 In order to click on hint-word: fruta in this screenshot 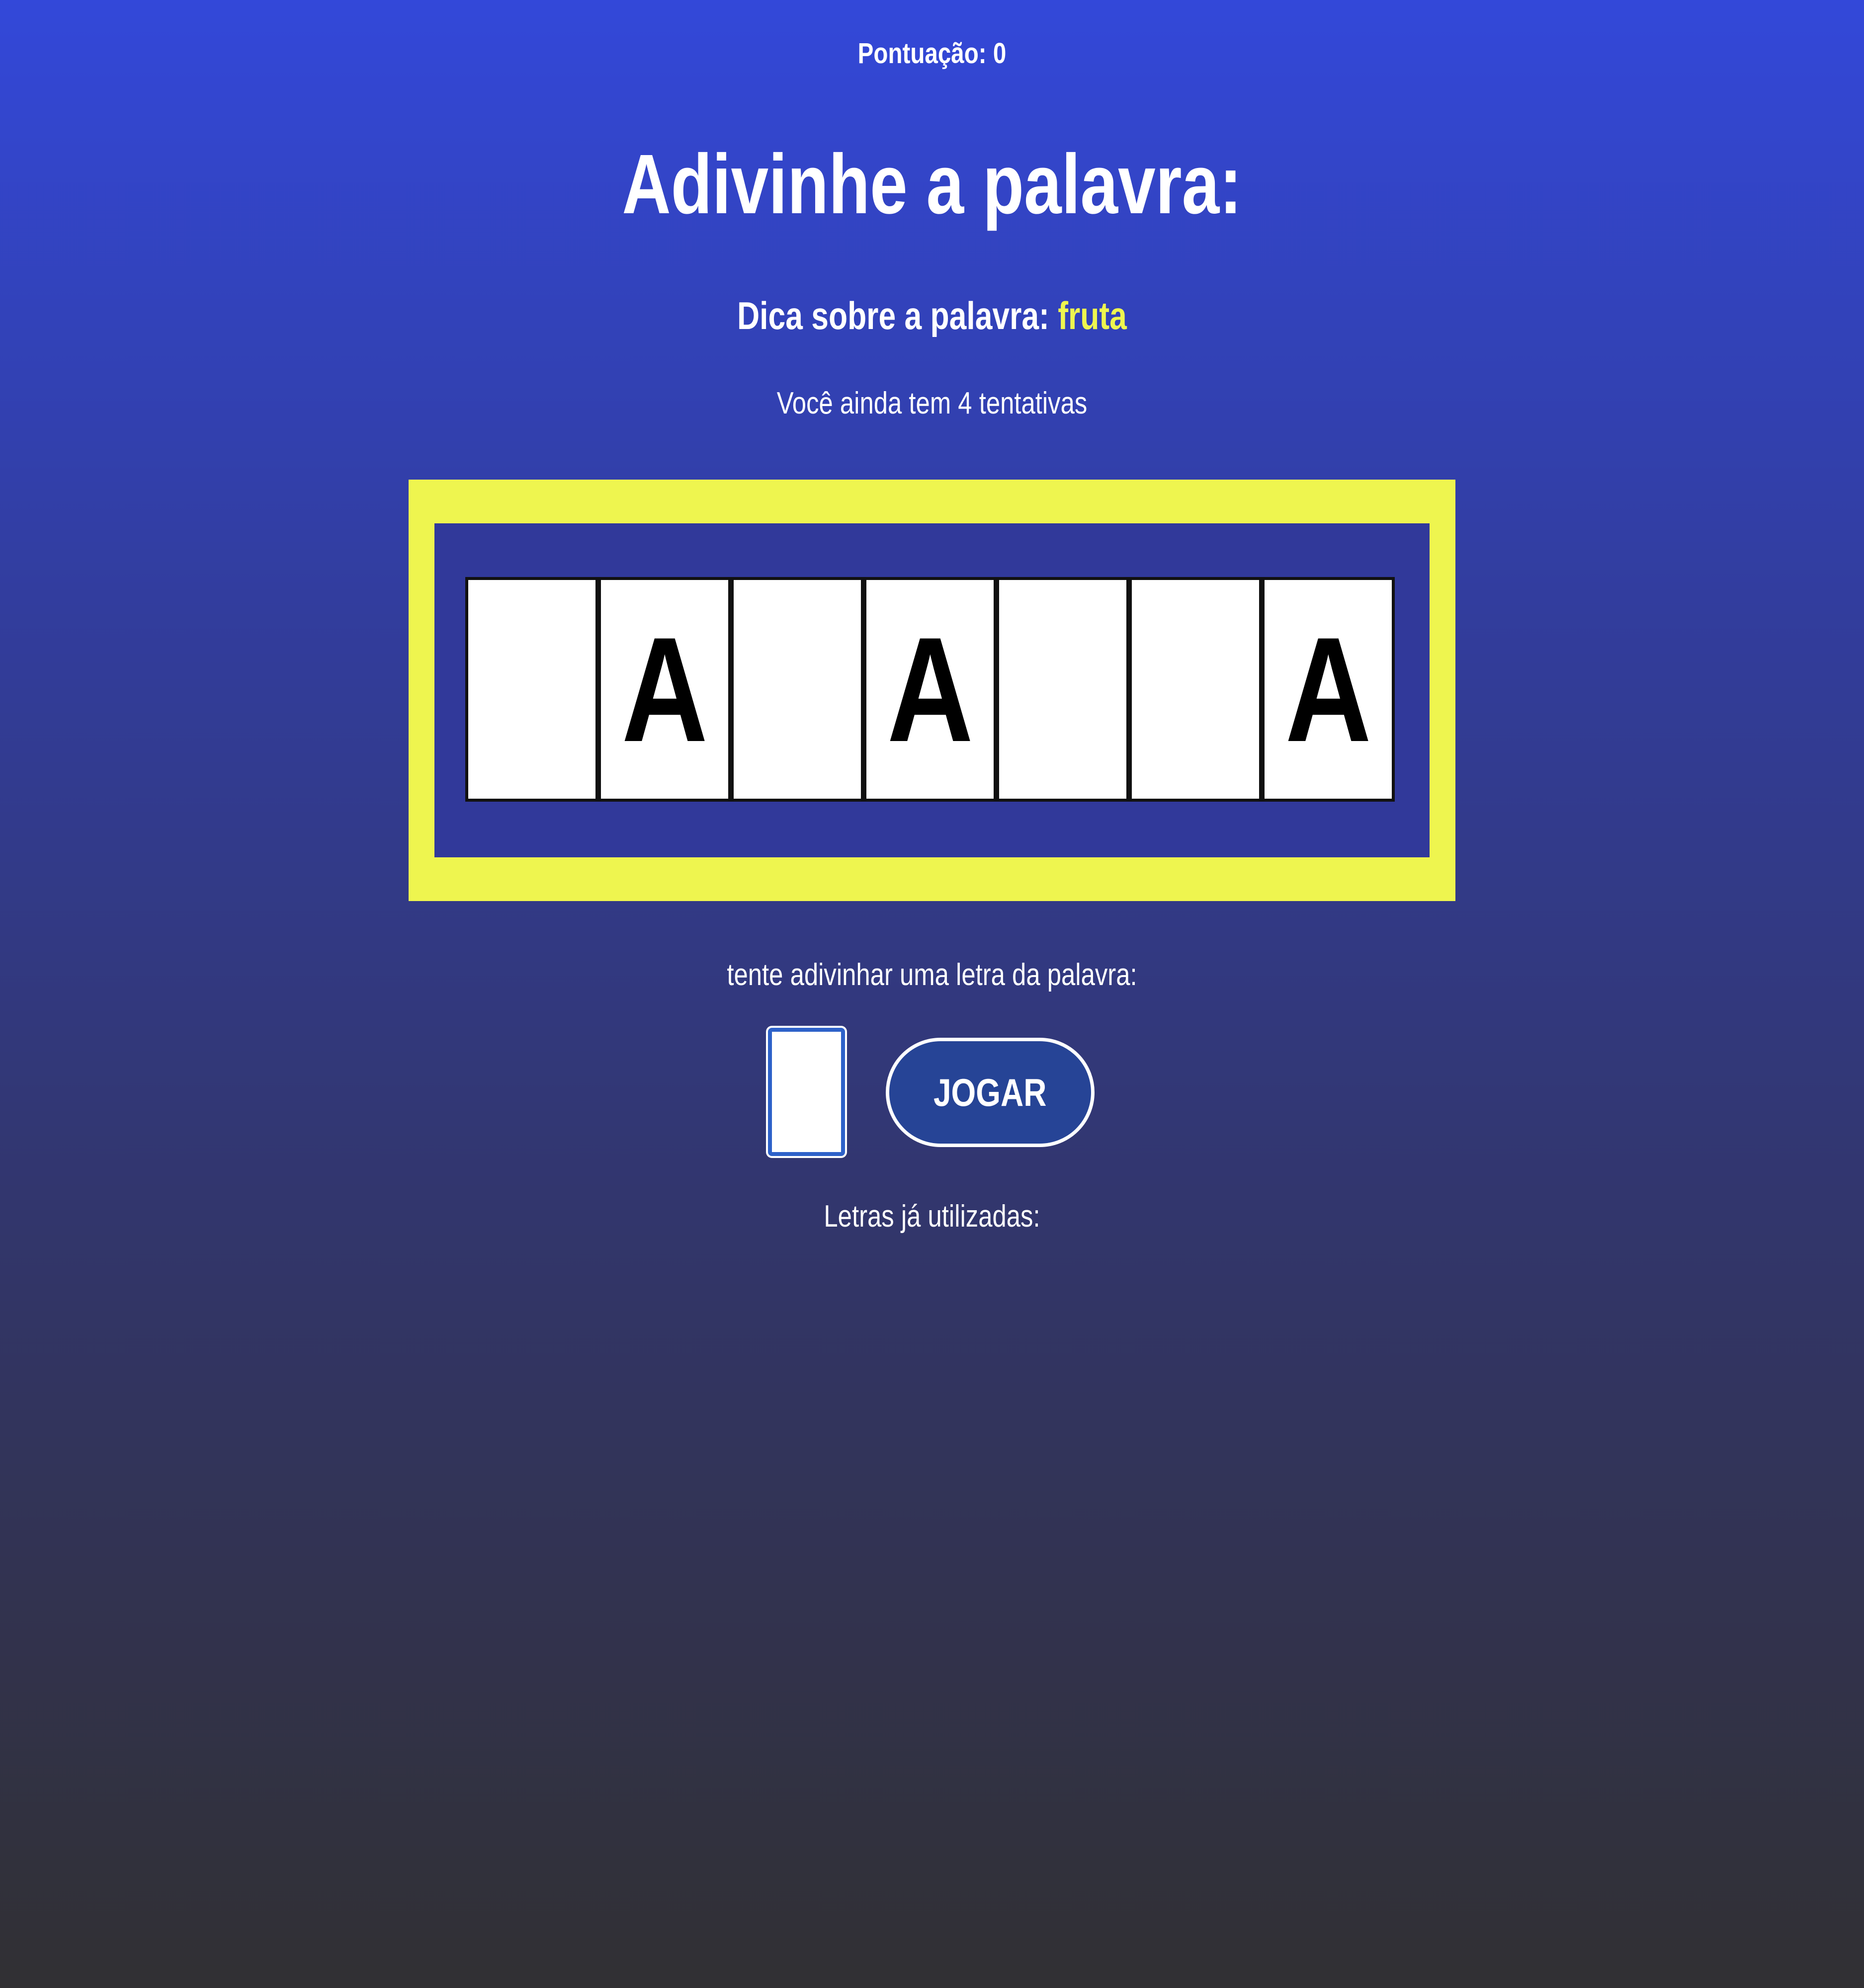, I will do `click(1093, 315)`.